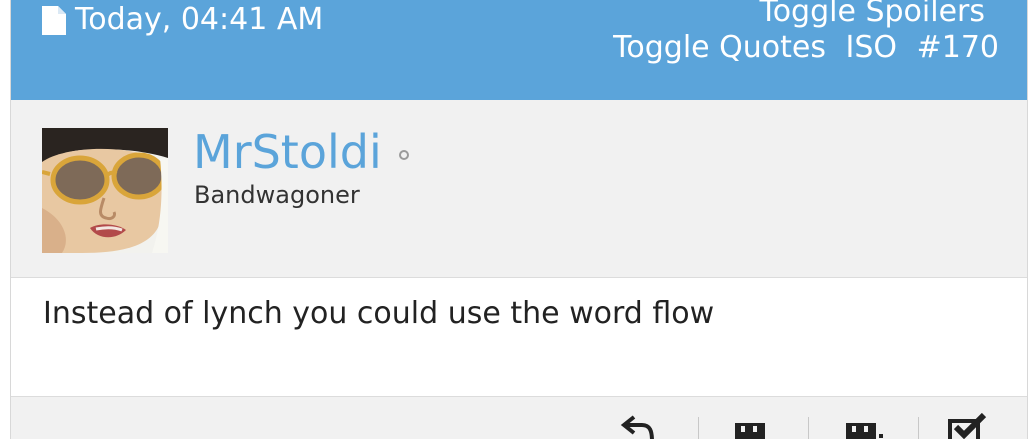 This screenshot has height=439, width=1035. I want to click on checkbox-icon, so click(967, 426).